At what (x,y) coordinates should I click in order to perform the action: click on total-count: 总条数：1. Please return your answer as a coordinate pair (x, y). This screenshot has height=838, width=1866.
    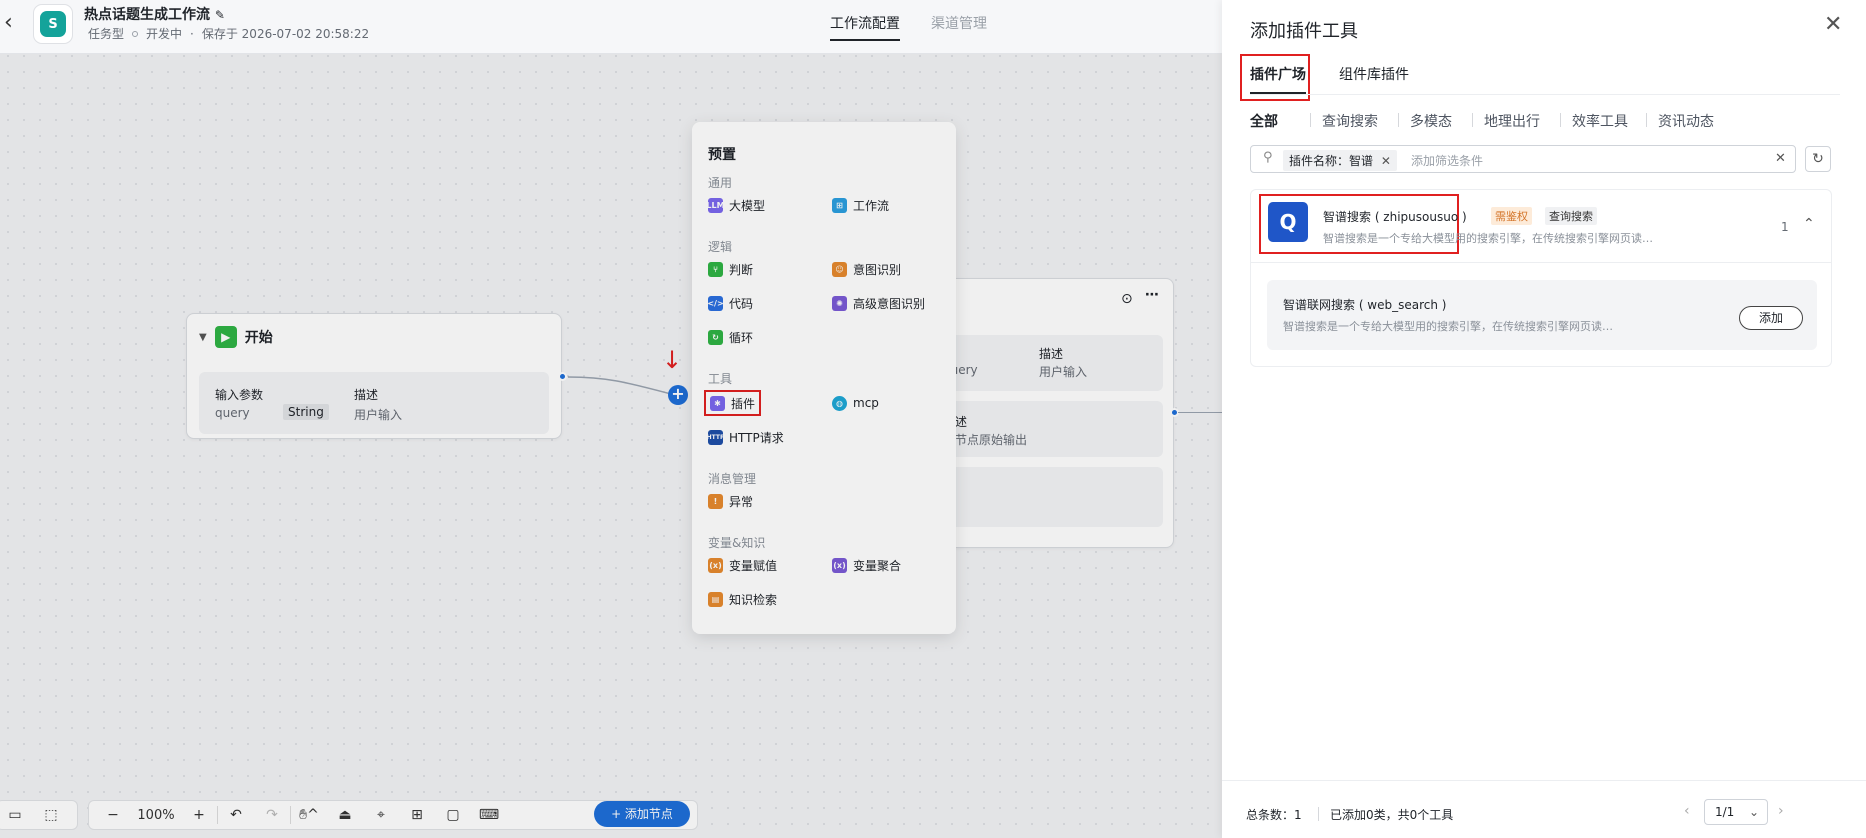
    Looking at the image, I should click on (1274, 815).